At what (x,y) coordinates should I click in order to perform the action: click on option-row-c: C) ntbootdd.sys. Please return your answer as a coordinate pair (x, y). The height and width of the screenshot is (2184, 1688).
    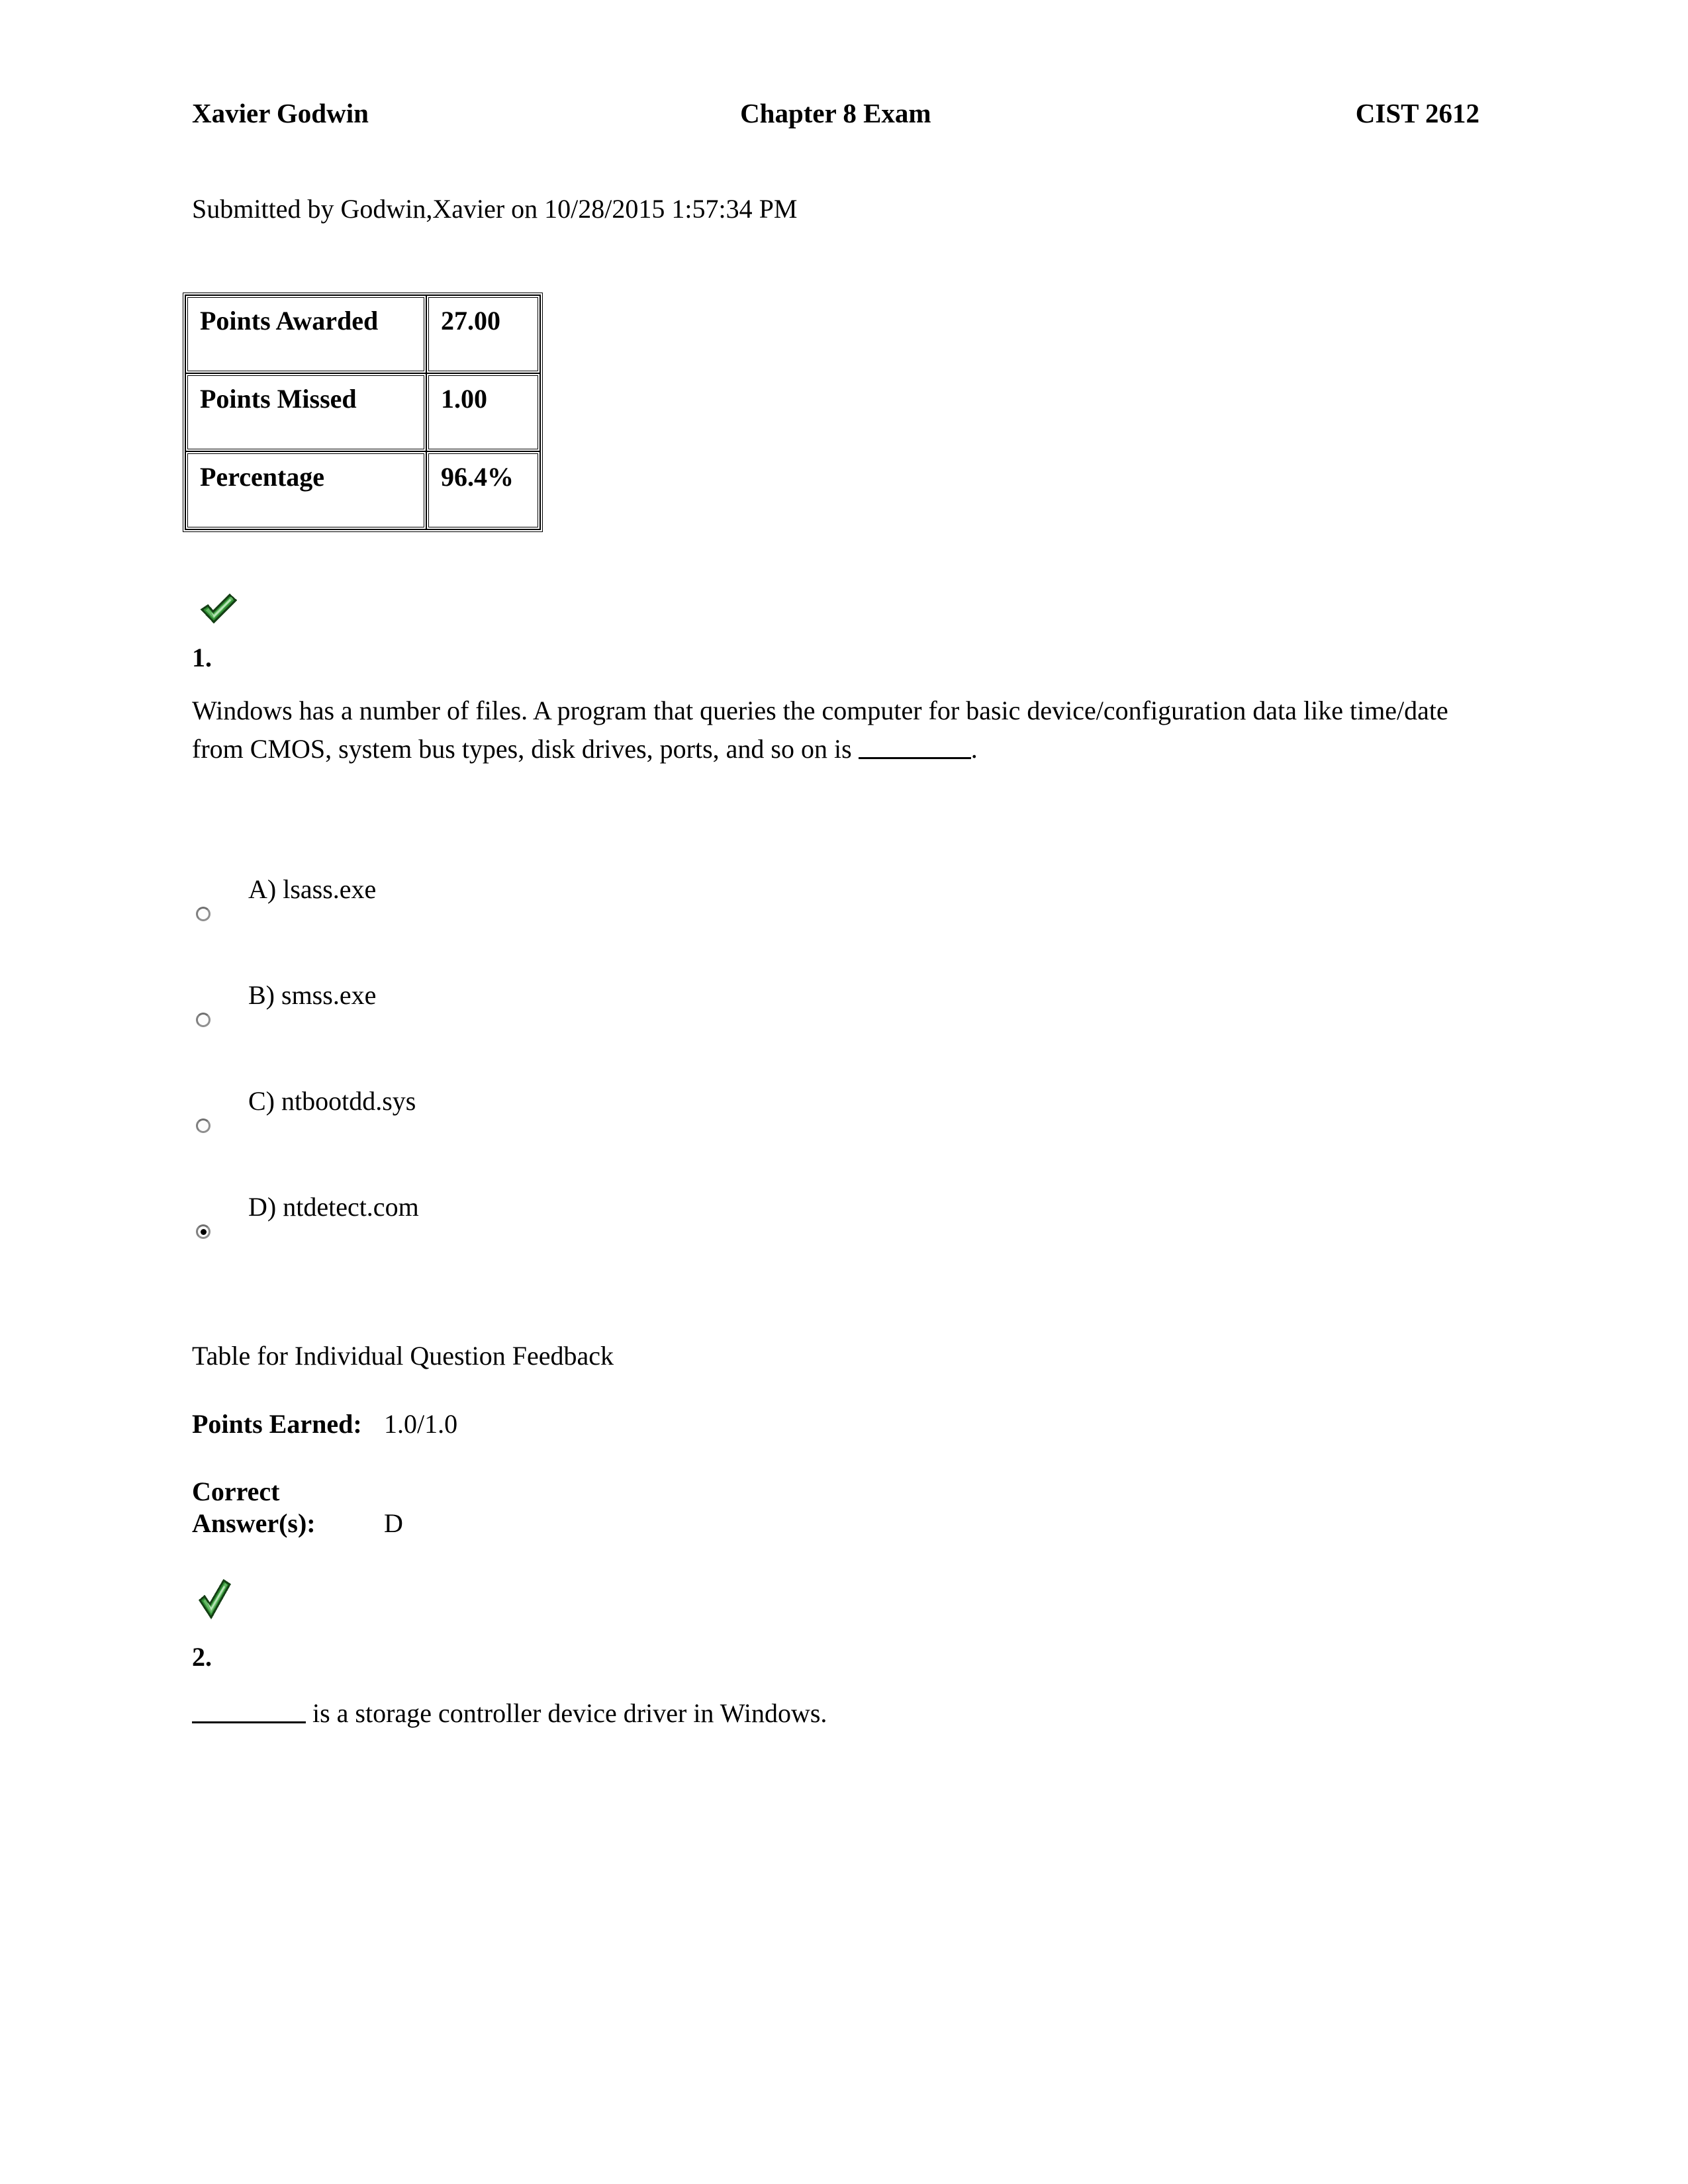
    Looking at the image, I should click on (835, 1138).